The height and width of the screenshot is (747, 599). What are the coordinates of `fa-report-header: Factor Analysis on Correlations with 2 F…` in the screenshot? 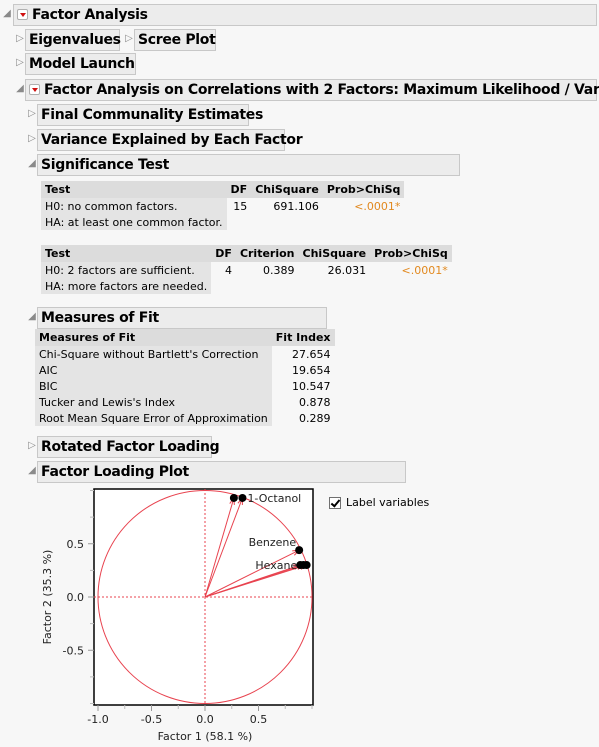 It's located at (312, 90).